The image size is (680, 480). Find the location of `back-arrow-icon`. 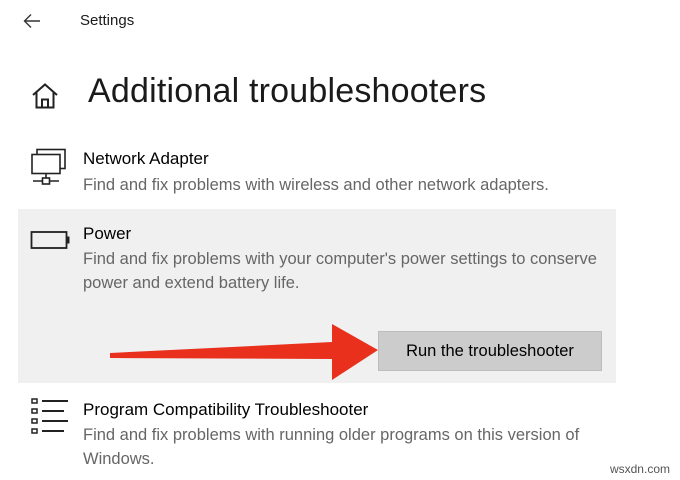

back-arrow-icon is located at coordinates (31, 21).